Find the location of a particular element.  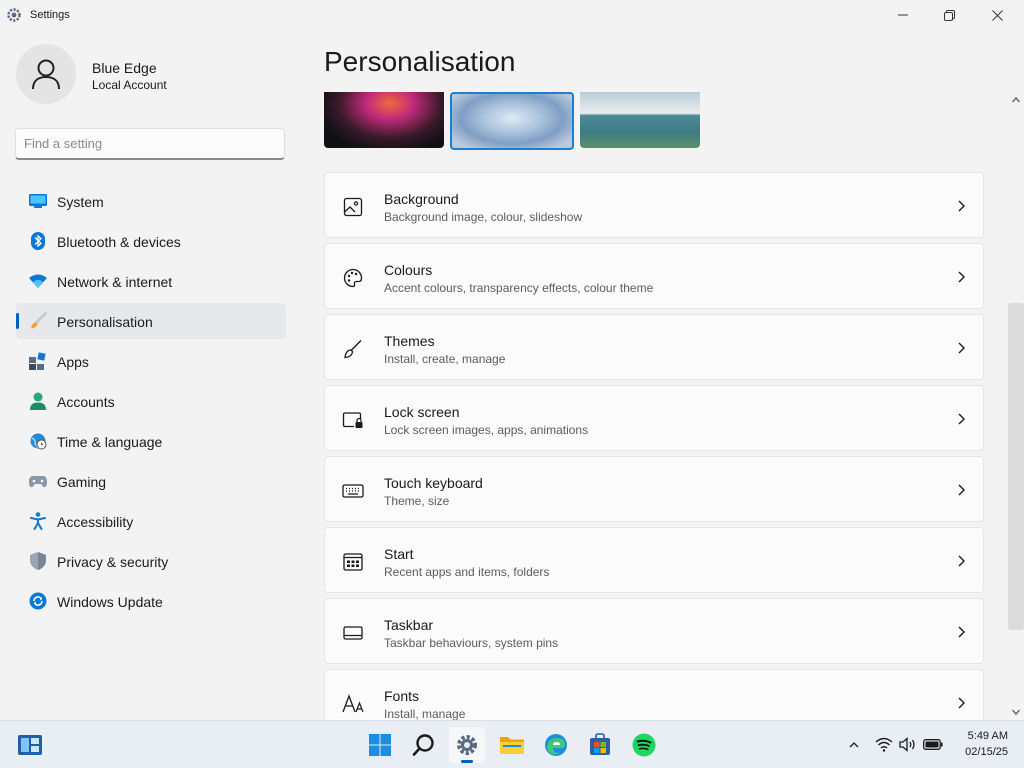

sidebar-item-label: Bluetooth & devices is located at coordinates (119, 242).